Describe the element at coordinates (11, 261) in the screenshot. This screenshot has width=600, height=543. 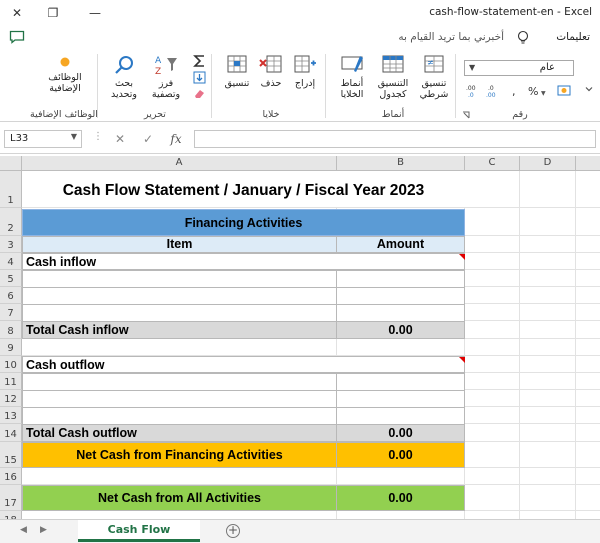
I see `row-header: 4` at that location.